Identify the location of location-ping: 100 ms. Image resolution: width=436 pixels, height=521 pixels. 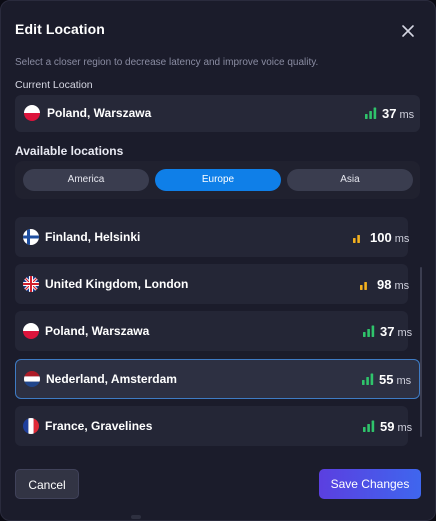
(390, 237).